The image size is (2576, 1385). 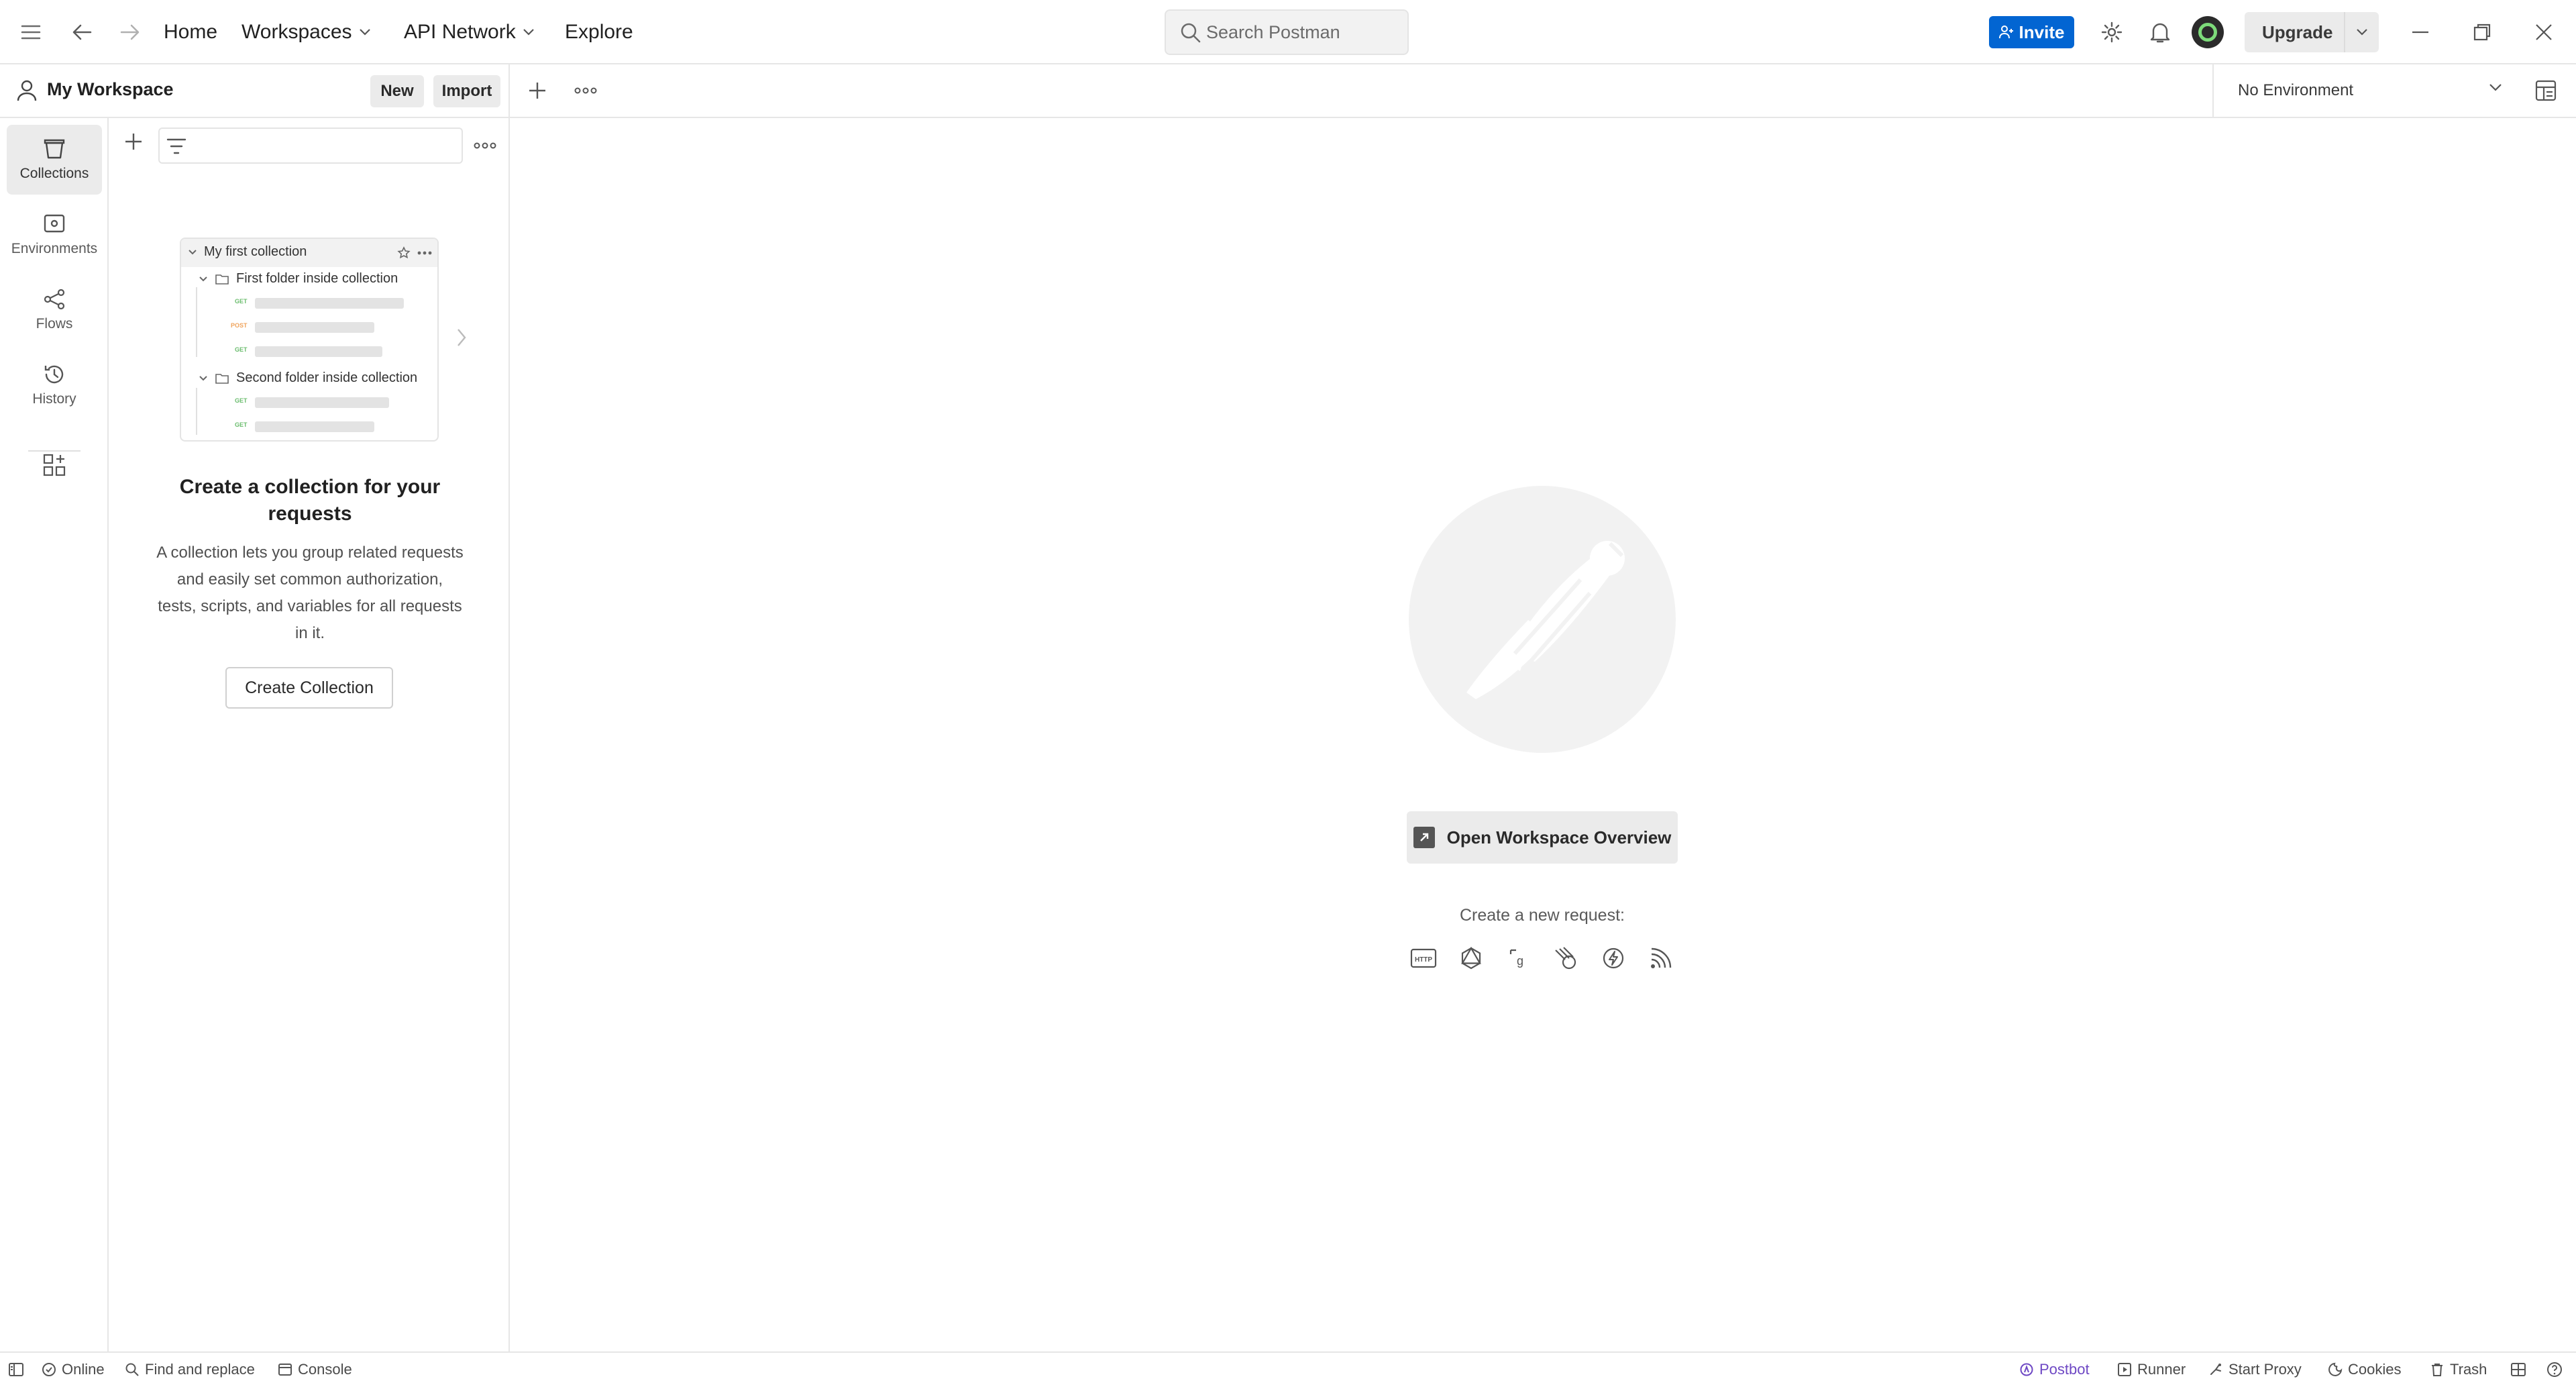 What do you see at coordinates (296, 32) in the screenshot?
I see `nav-workspaces-label: Workspaces` at bounding box center [296, 32].